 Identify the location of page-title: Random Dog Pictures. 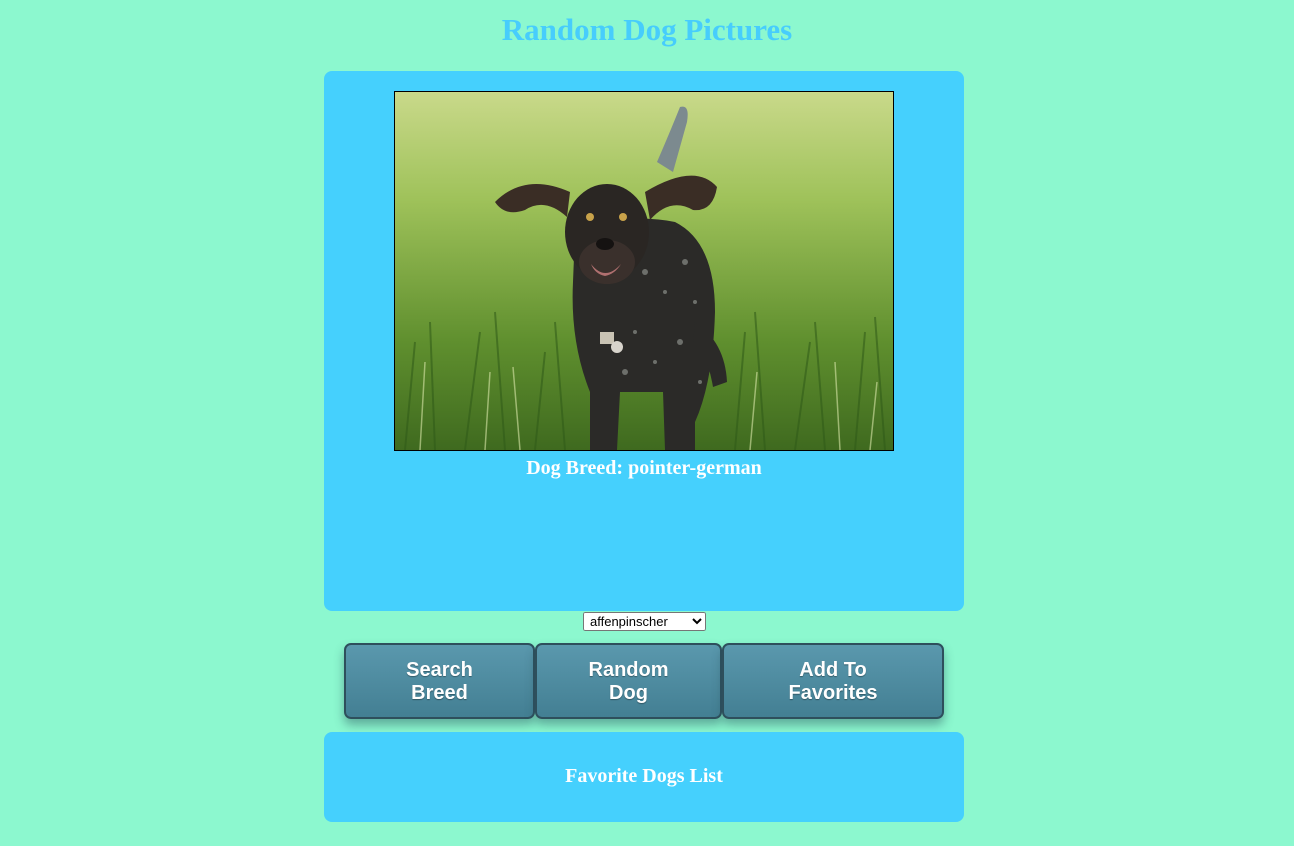
(647, 29).